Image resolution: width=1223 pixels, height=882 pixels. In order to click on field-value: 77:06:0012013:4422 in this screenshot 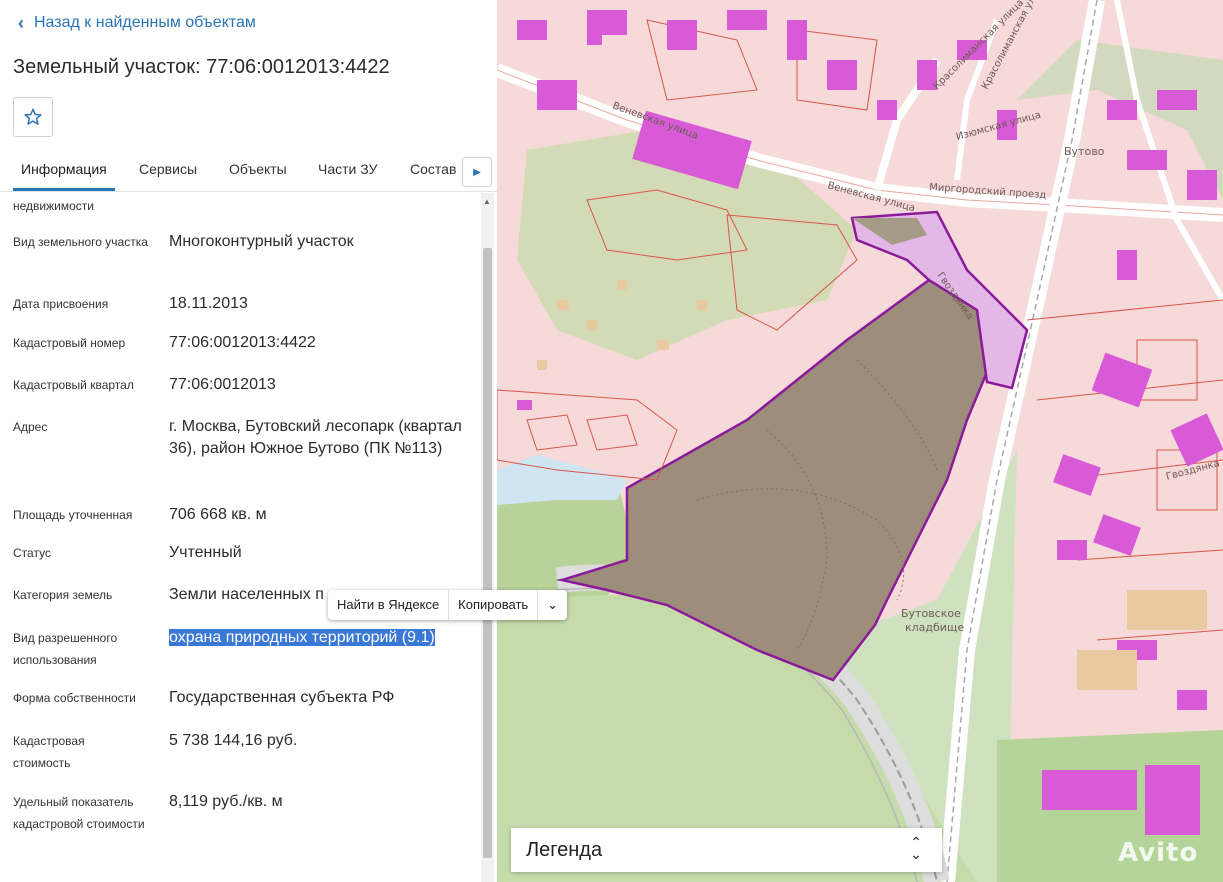, I will do `click(242, 342)`.